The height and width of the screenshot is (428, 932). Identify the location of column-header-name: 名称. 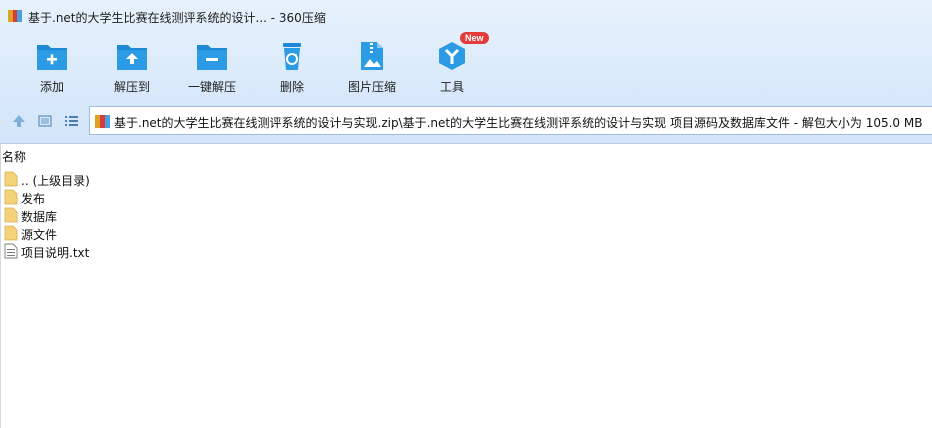
(14, 156).